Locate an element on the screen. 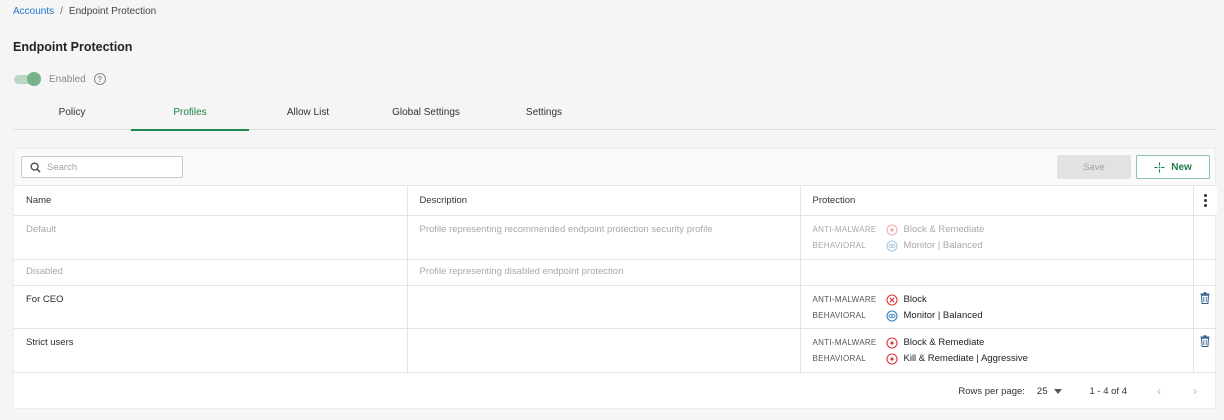  chevron-right-icon: › is located at coordinates (1195, 391).